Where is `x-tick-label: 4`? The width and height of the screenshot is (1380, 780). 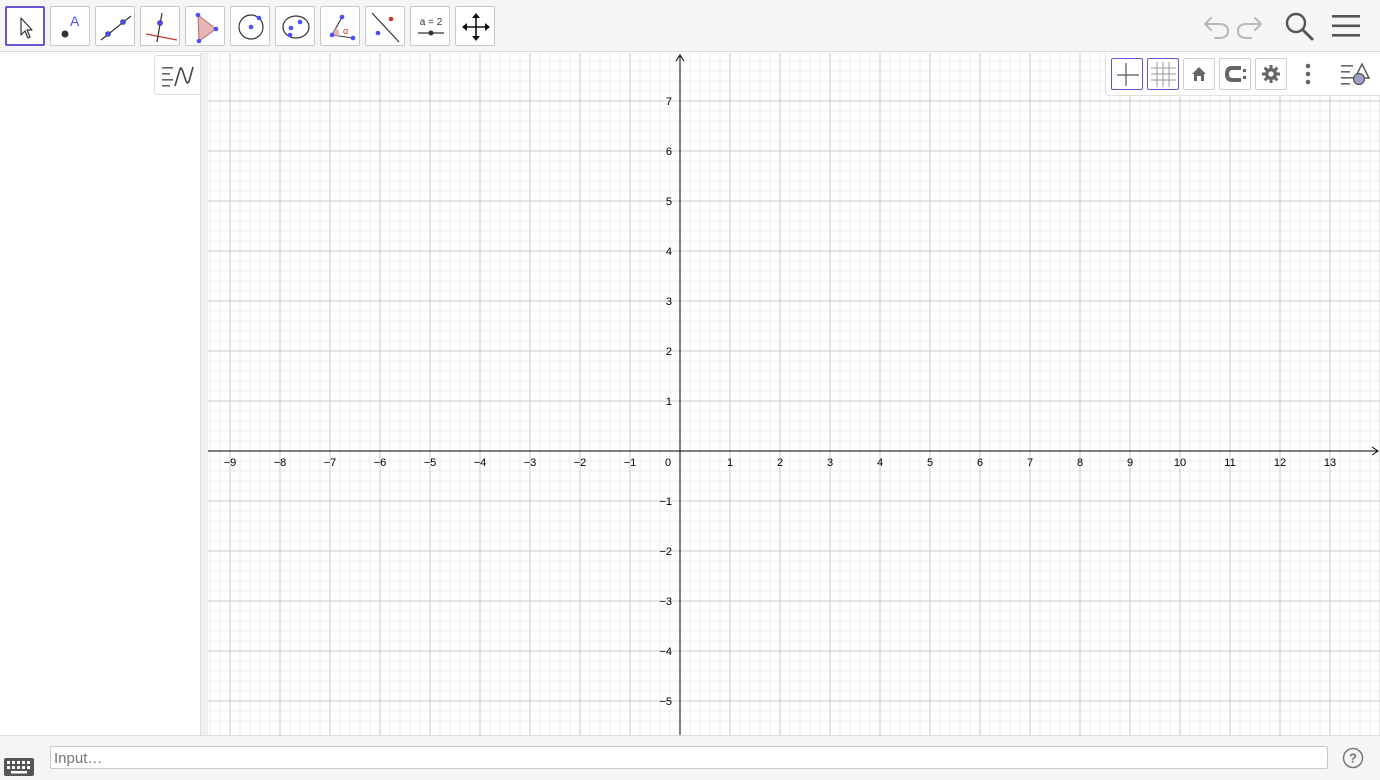 x-tick-label: 4 is located at coordinates (880, 463).